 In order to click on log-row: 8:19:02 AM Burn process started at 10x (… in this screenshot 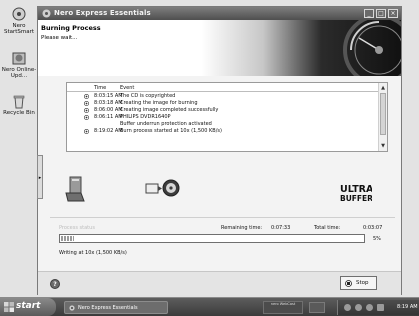, I will do `click(222, 131)`.